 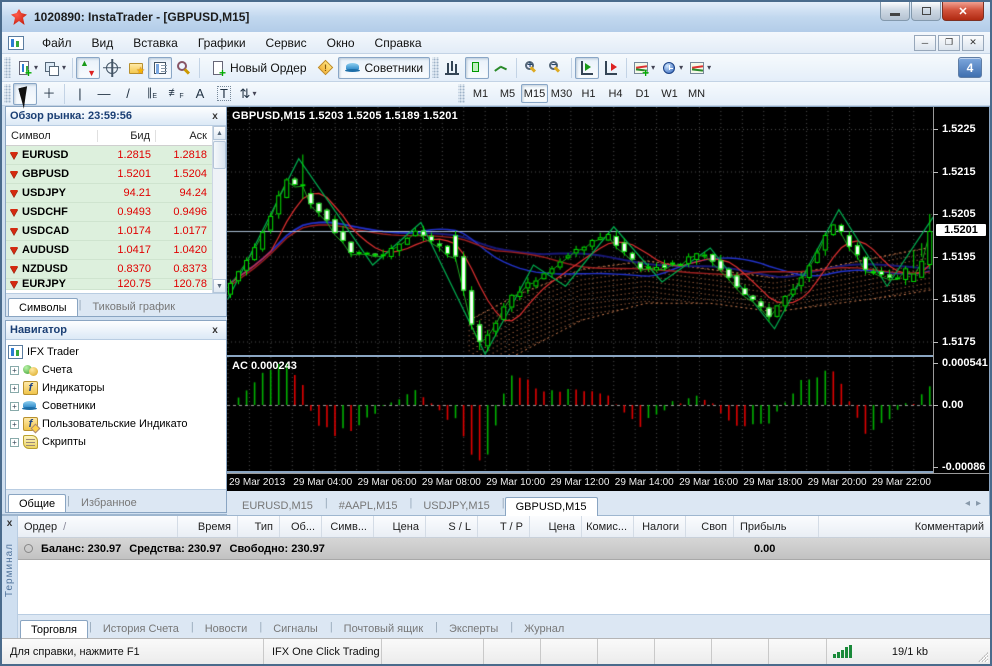 I want to click on terminal-tab-журнал: Журнал, so click(x=544, y=628).